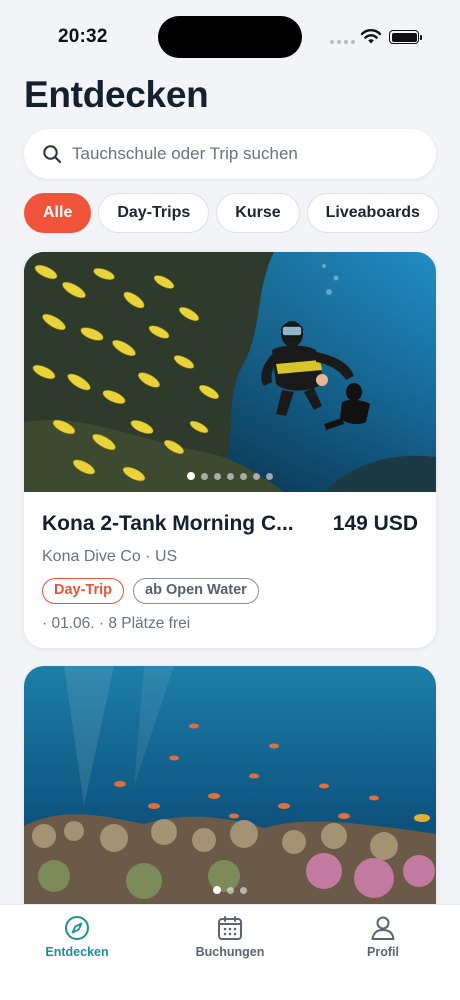  I want to click on tab-label: Entdecken, so click(77, 952).